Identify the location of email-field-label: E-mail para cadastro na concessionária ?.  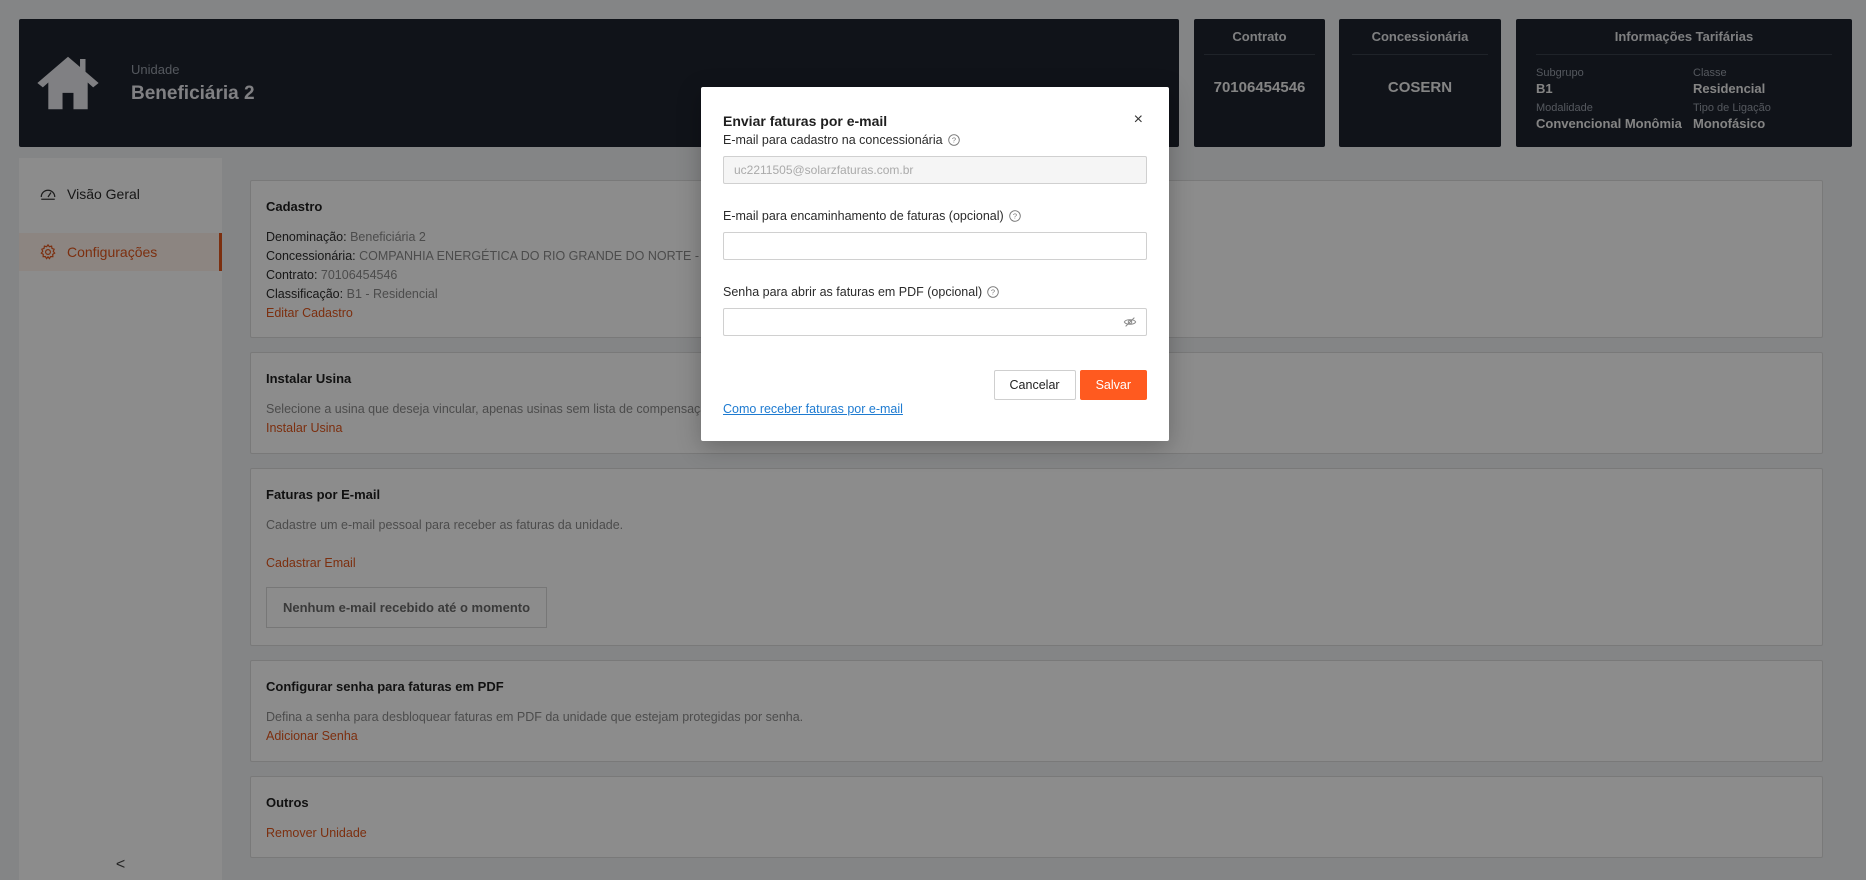
(935, 140).